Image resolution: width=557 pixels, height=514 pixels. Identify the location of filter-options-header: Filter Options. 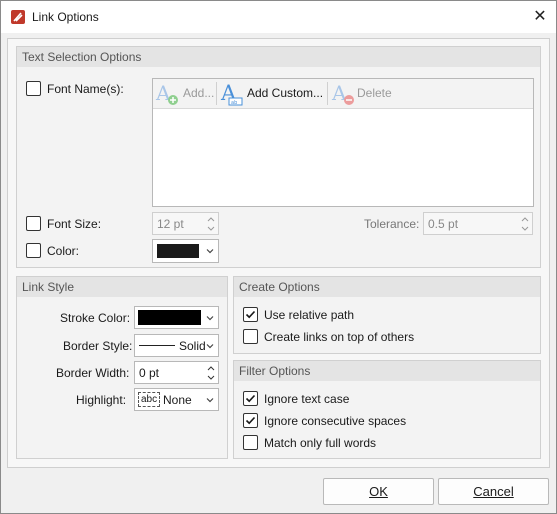
(387, 371).